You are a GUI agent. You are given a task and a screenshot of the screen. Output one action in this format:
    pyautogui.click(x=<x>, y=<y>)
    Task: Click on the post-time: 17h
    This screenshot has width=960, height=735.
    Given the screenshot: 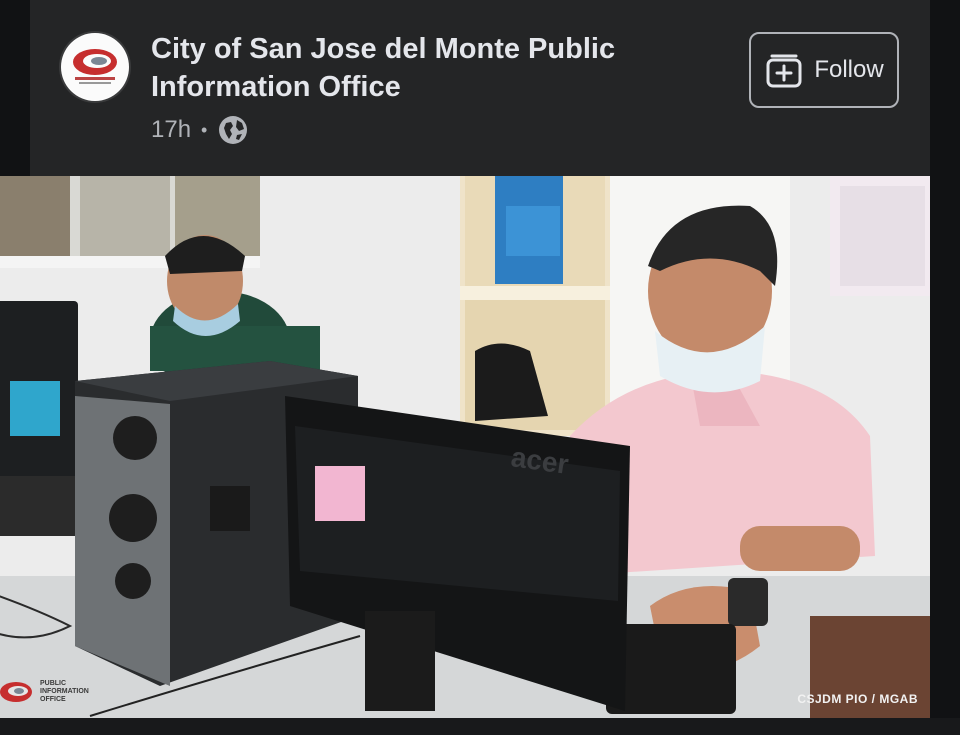 What is the action you would take?
    pyautogui.click(x=171, y=130)
    